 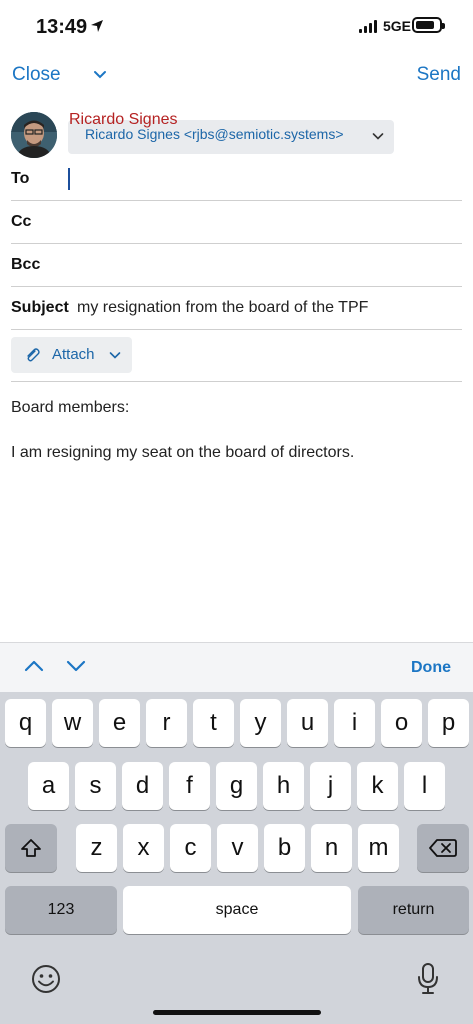 I want to click on shift-icon, so click(x=31, y=848).